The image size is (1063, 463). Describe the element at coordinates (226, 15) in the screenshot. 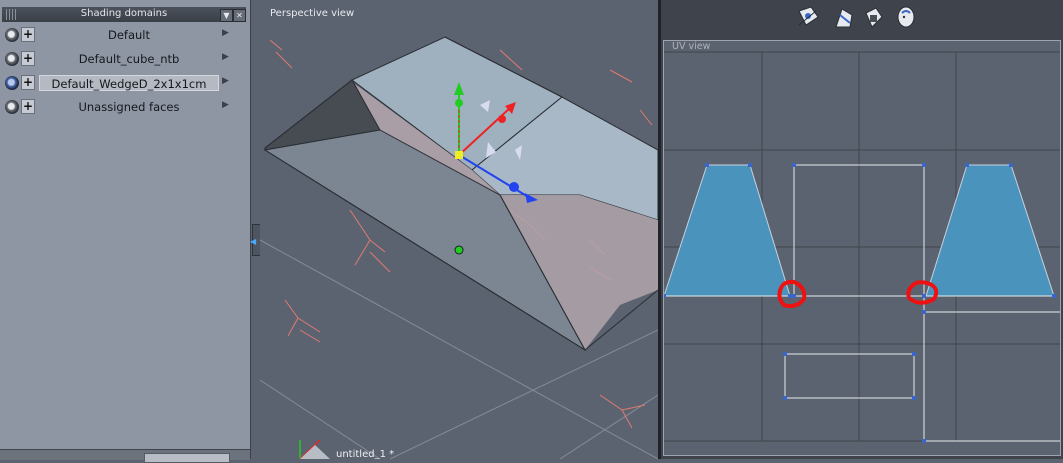

I see `panel-menu-button: ▼` at that location.